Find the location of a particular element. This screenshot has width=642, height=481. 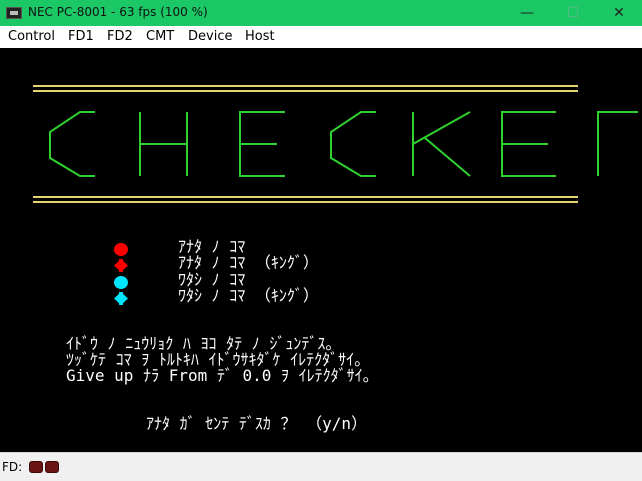

window-title: NEC PC-8001 - 63 fps (100 %) is located at coordinates (118, 12).